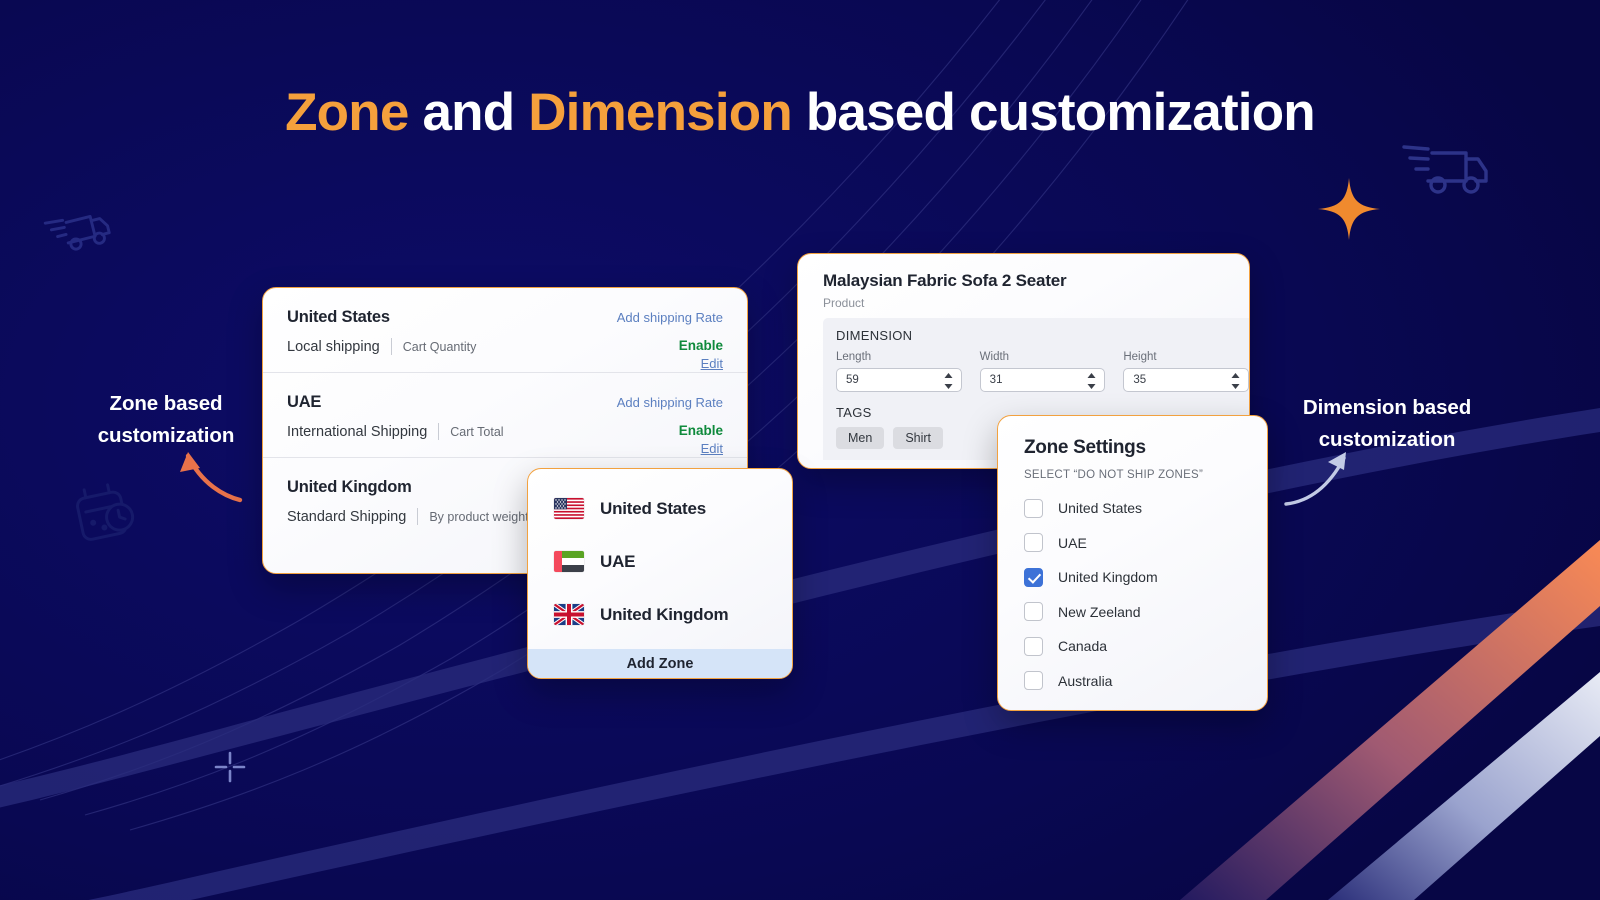 The image size is (1600, 900). I want to click on checkbox-united-states, so click(1033, 508).